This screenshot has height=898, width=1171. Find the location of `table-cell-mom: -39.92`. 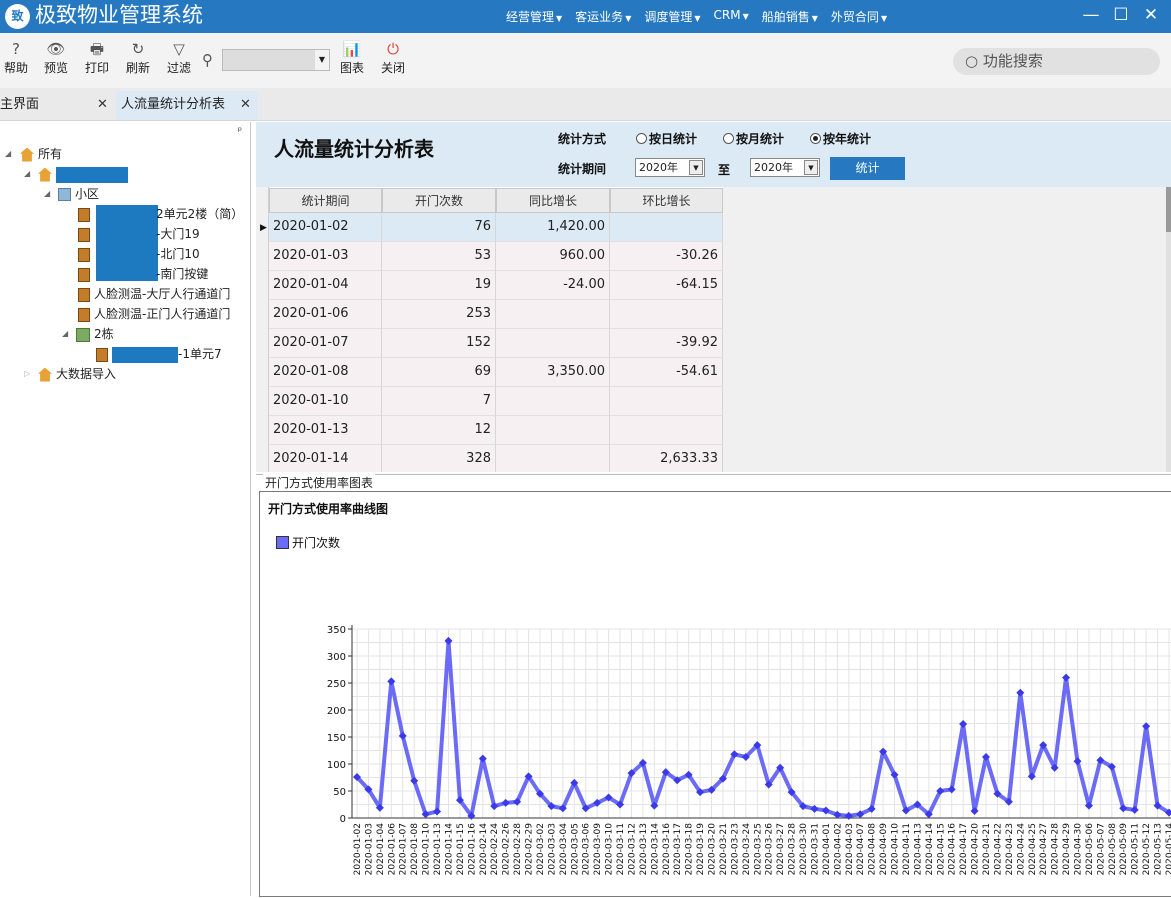

table-cell-mom: -39.92 is located at coordinates (666, 343).